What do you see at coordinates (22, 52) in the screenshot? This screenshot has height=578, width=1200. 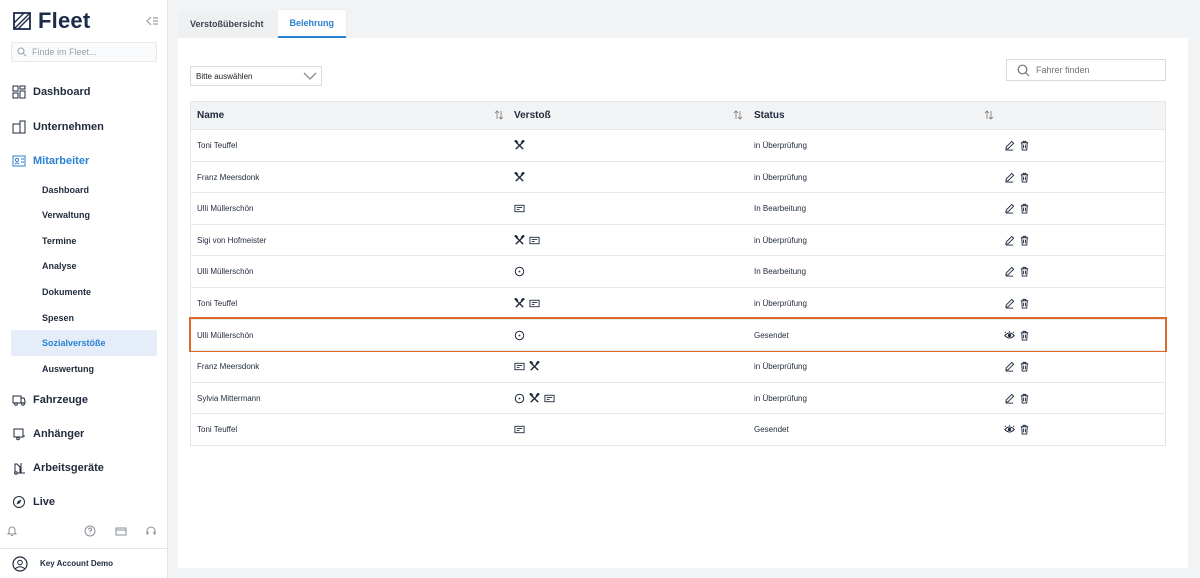 I see `search-icon` at bounding box center [22, 52].